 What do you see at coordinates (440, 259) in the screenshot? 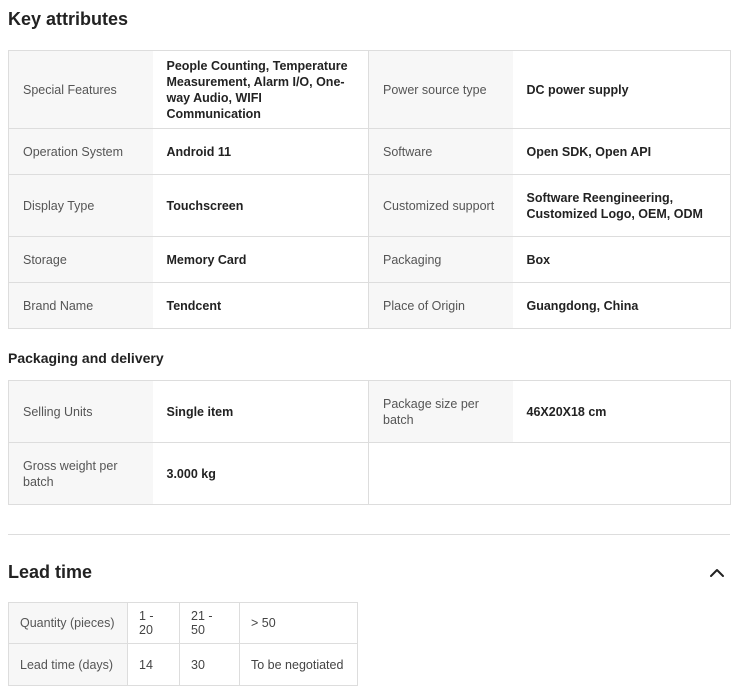
I see `attribute-key: Packaging` at bounding box center [440, 259].